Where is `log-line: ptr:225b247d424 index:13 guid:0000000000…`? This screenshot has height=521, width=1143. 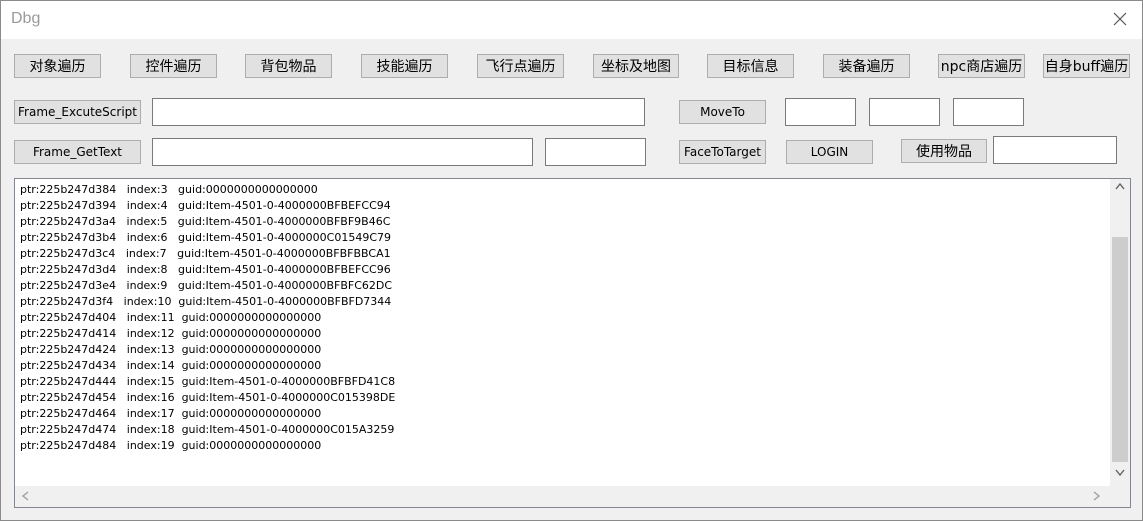
log-line: ptr:225b247d424 index:13 guid:0000000000… is located at coordinates (171, 349).